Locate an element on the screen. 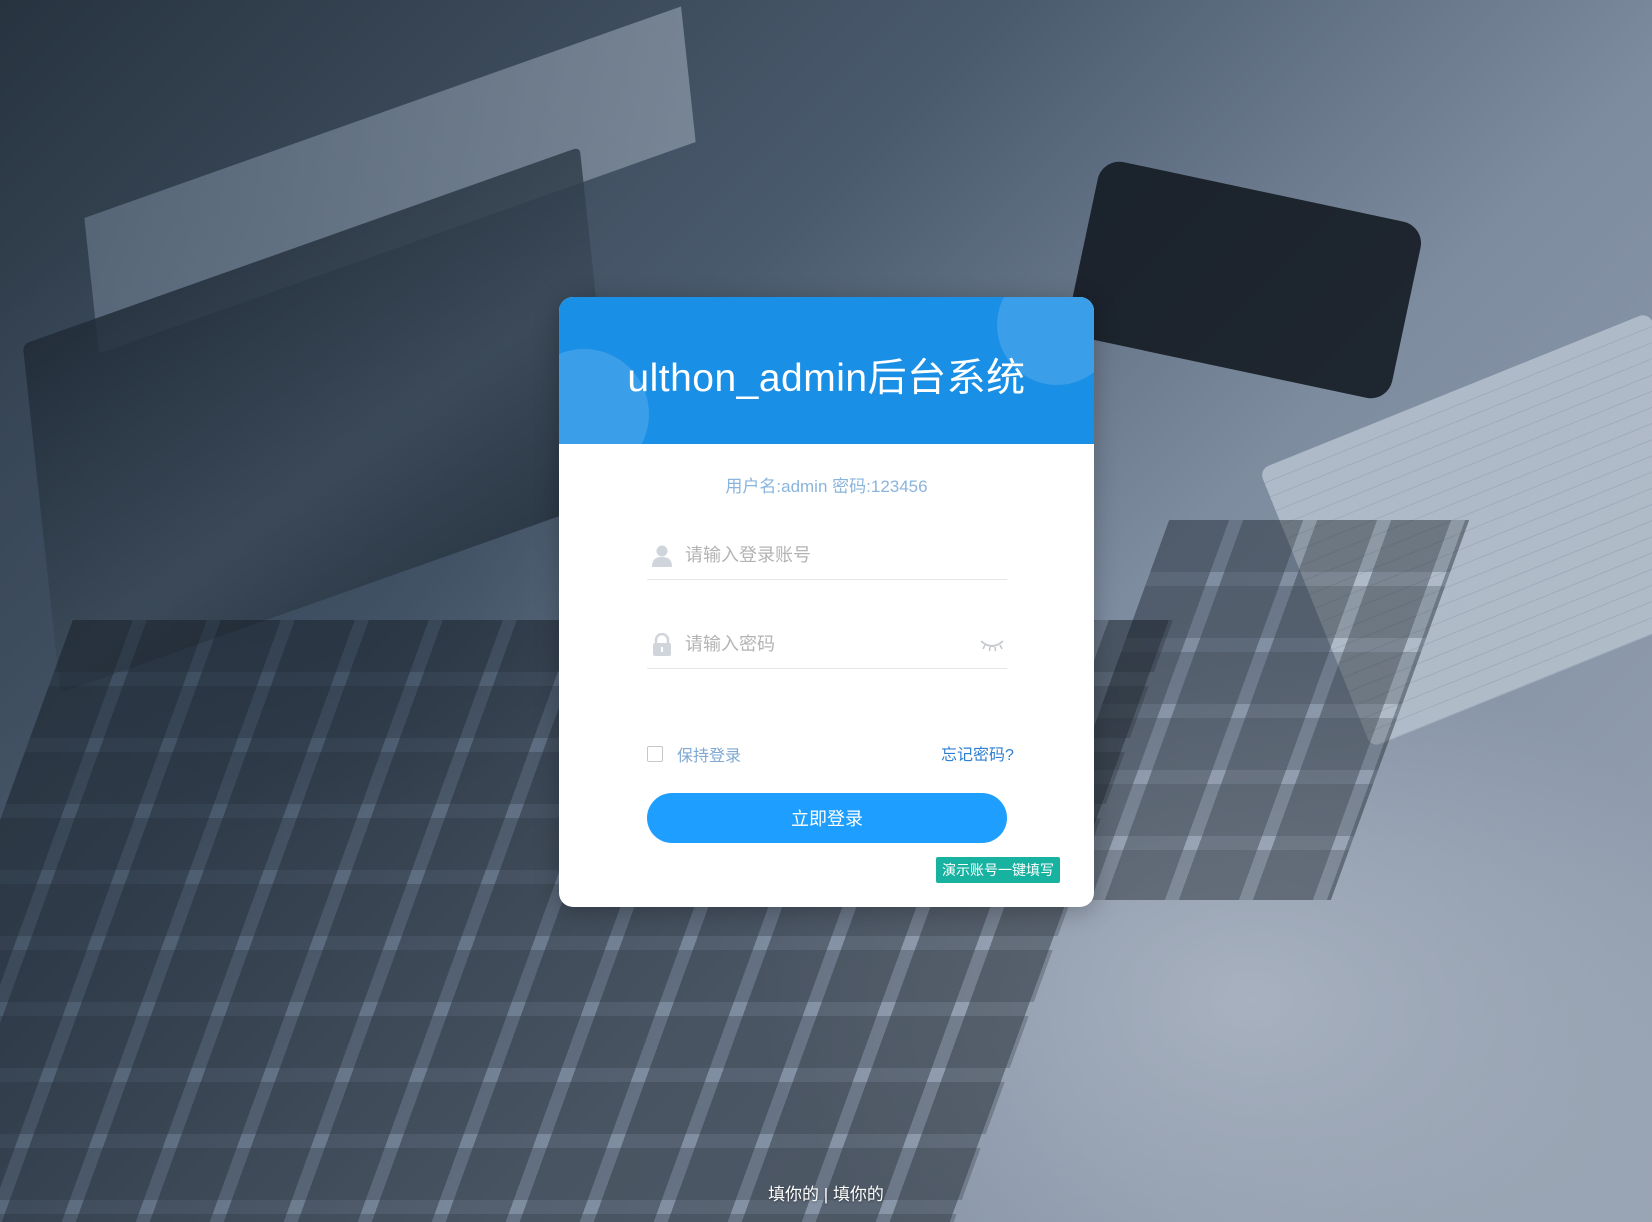 Image resolution: width=1652 pixels, height=1222 pixels. username-input is located at coordinates (827, 555).